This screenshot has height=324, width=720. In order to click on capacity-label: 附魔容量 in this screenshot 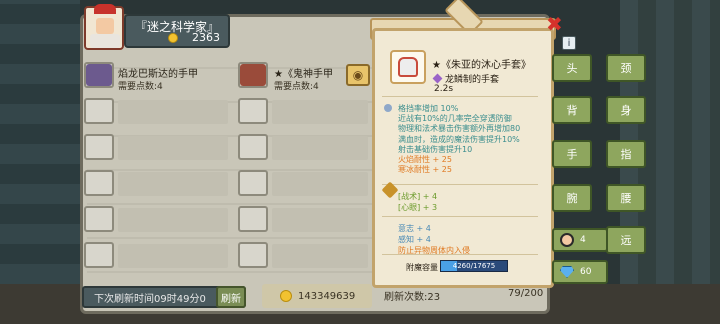, I will do `click(422, 267)`.